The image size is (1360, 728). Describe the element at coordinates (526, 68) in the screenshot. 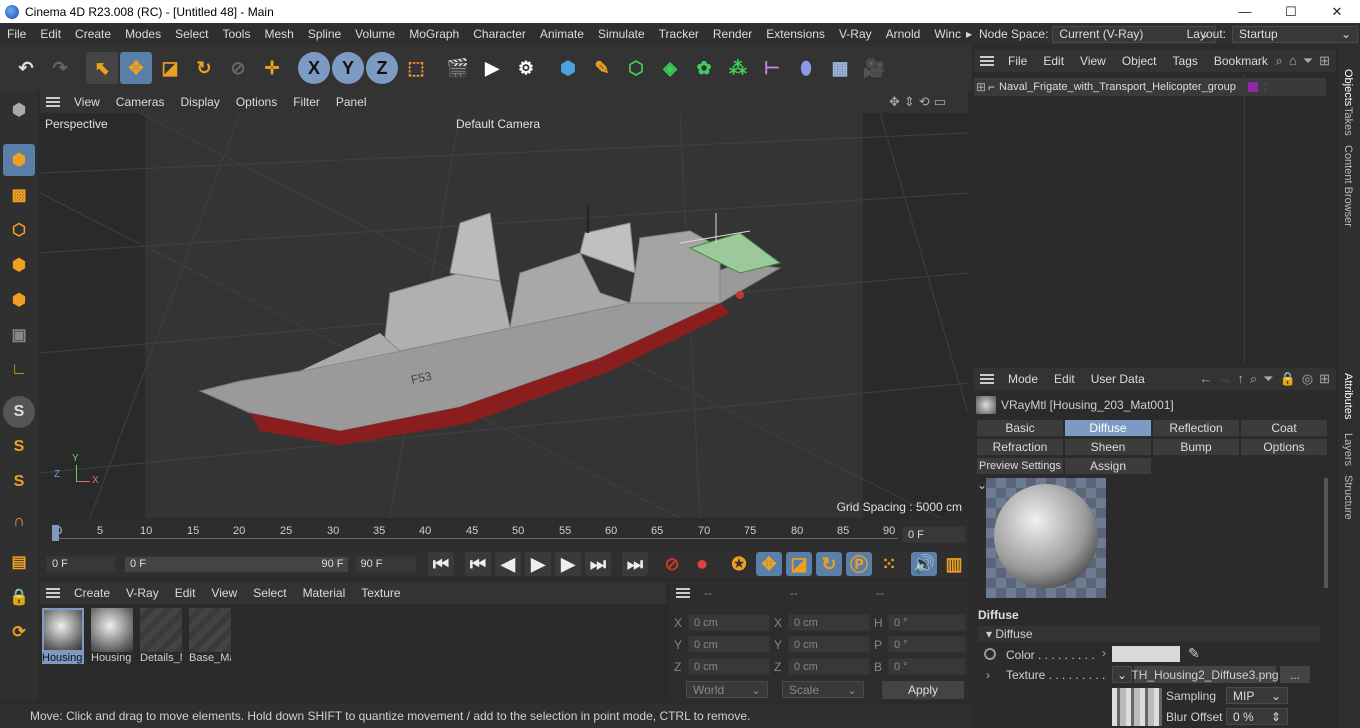

I see `render-settings-icon: ⚙` at that location.